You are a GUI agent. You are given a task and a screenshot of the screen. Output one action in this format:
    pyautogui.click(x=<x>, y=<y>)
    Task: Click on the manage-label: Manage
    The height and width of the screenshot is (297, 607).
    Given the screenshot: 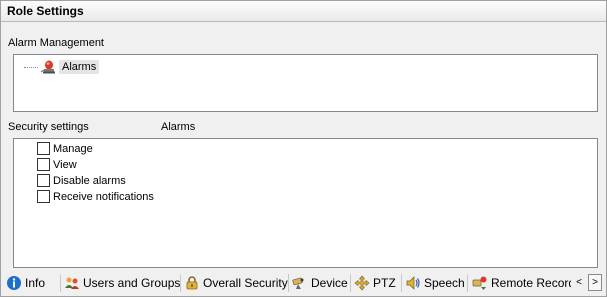 What is the action you would take?
    pyautogui.click(x=73, y=148)
    